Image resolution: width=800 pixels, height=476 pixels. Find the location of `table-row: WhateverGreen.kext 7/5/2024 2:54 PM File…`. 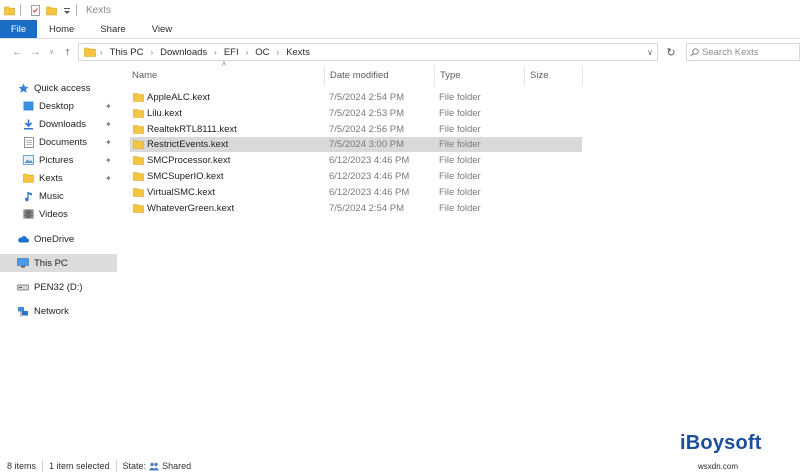

table-row: WhateverGreen.kext 7/5/2024 2:54 PM File… is located at coordinates (356, 208).